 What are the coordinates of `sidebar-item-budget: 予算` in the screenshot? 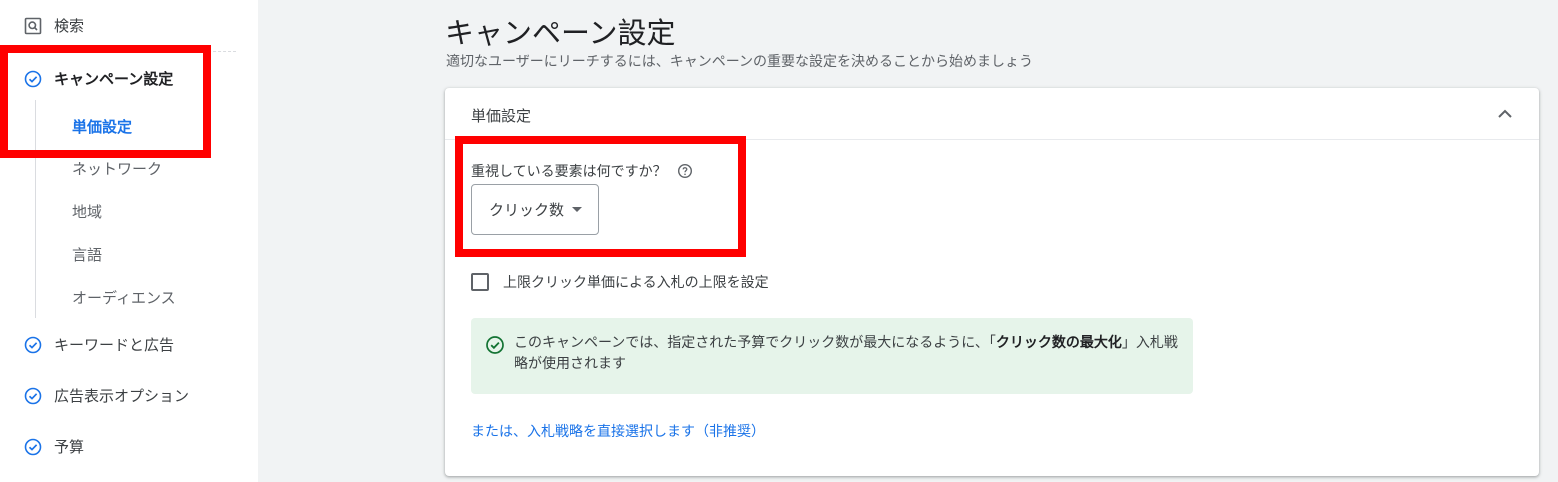 It's located at (54, 446).